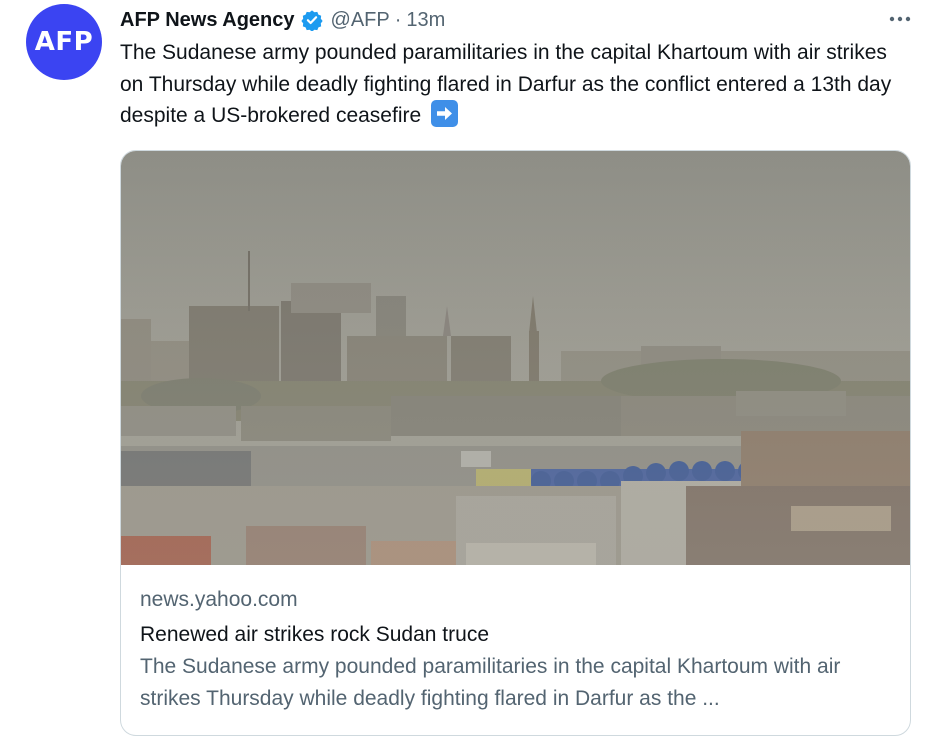  I want to click on avatar: AFP, so click(64, 42).